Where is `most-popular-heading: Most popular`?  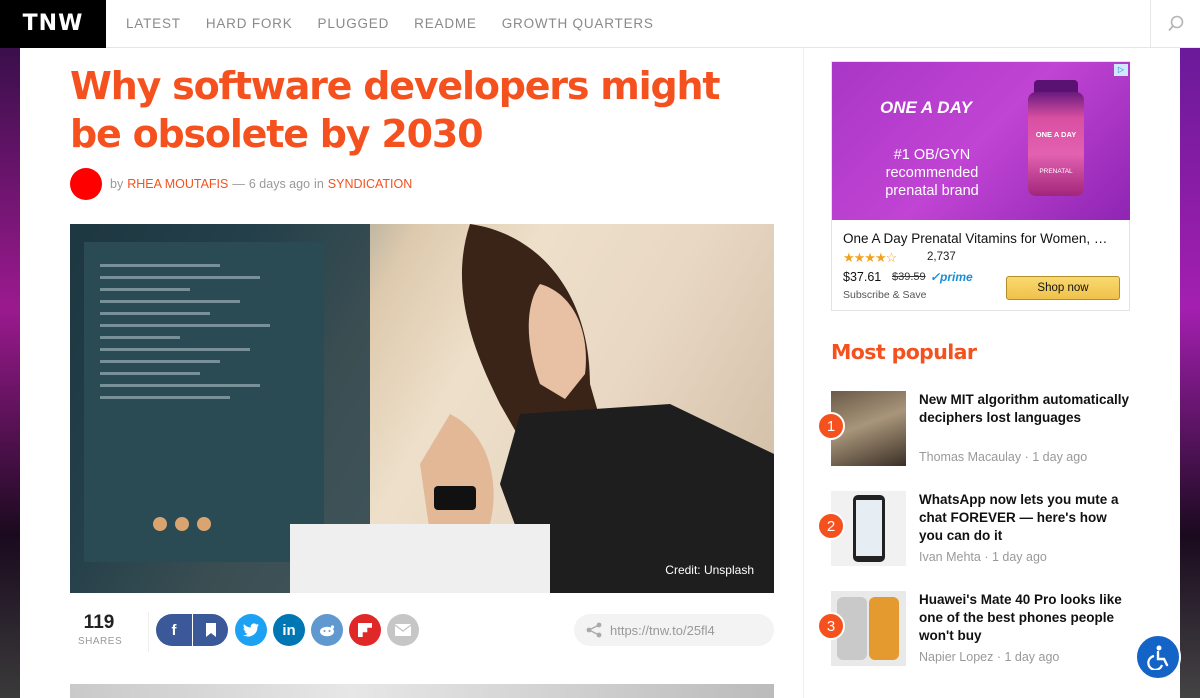
most-popular-heading: Most popular is located at coordinates (904, 352).